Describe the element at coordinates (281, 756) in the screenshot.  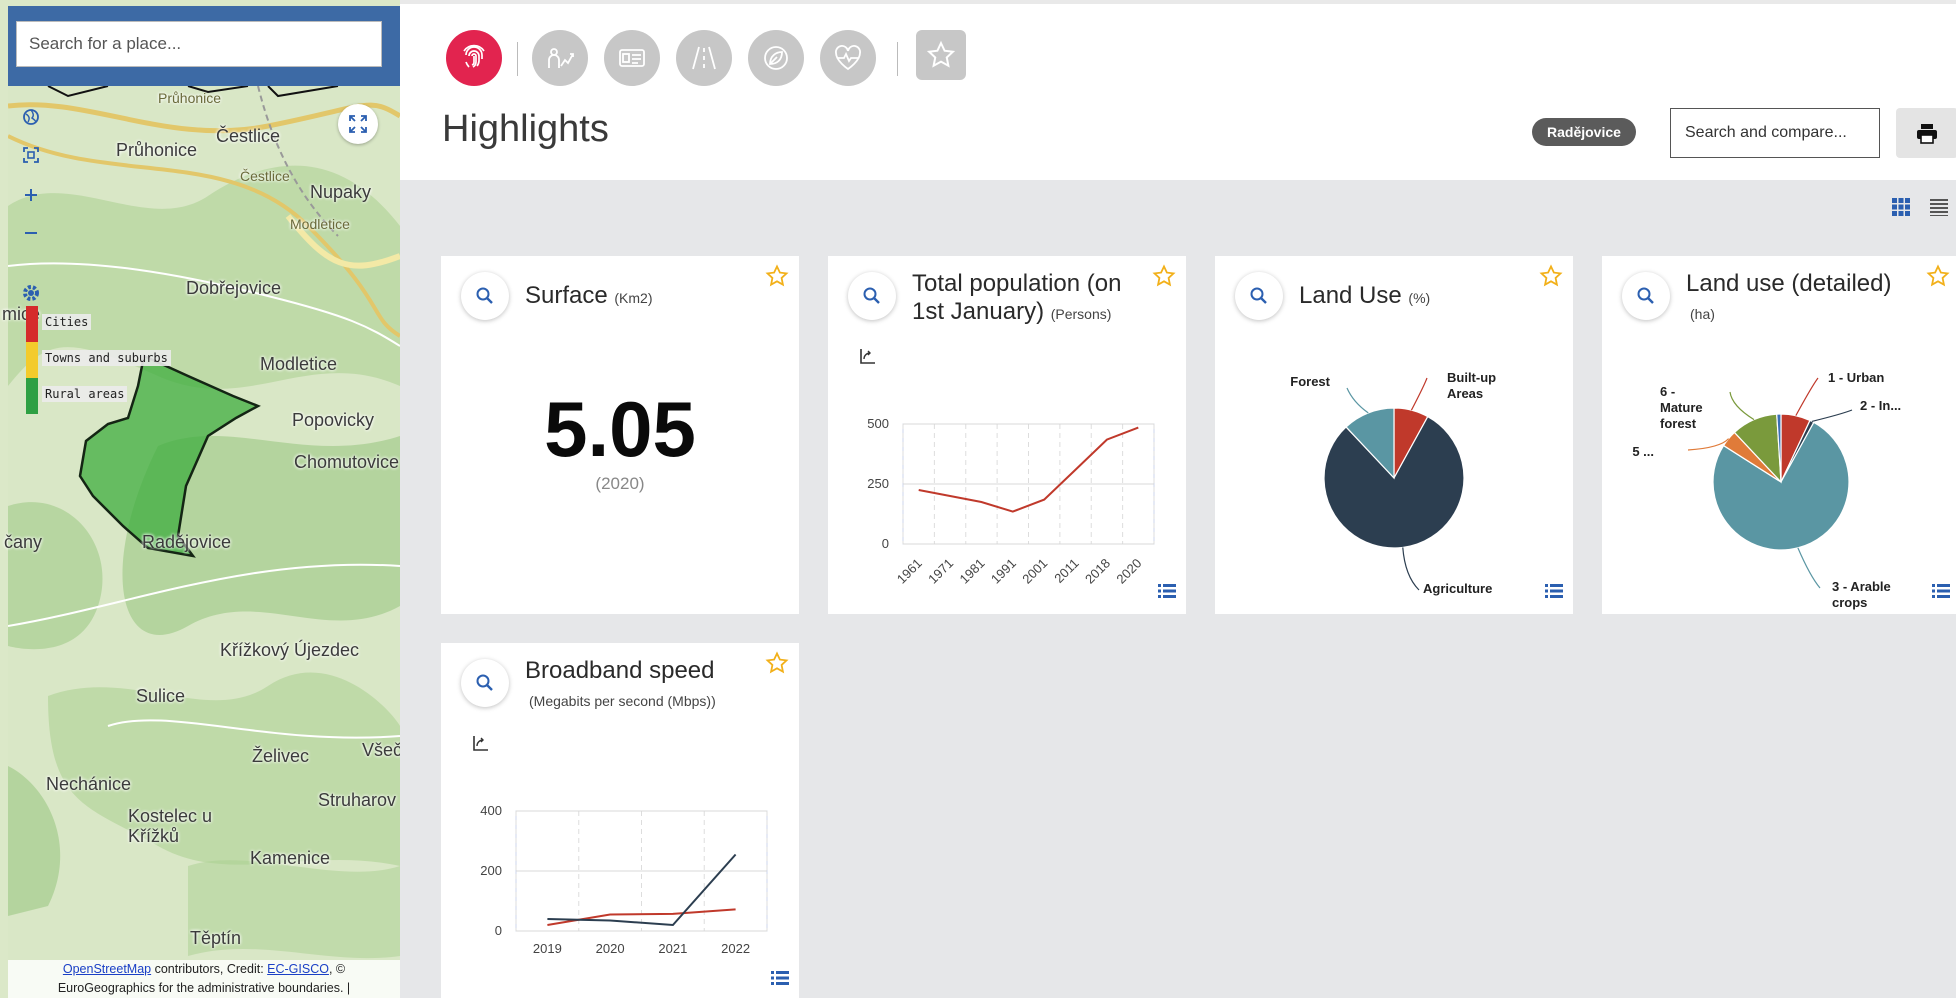
I see `map-place-label: Želivec` at that location.